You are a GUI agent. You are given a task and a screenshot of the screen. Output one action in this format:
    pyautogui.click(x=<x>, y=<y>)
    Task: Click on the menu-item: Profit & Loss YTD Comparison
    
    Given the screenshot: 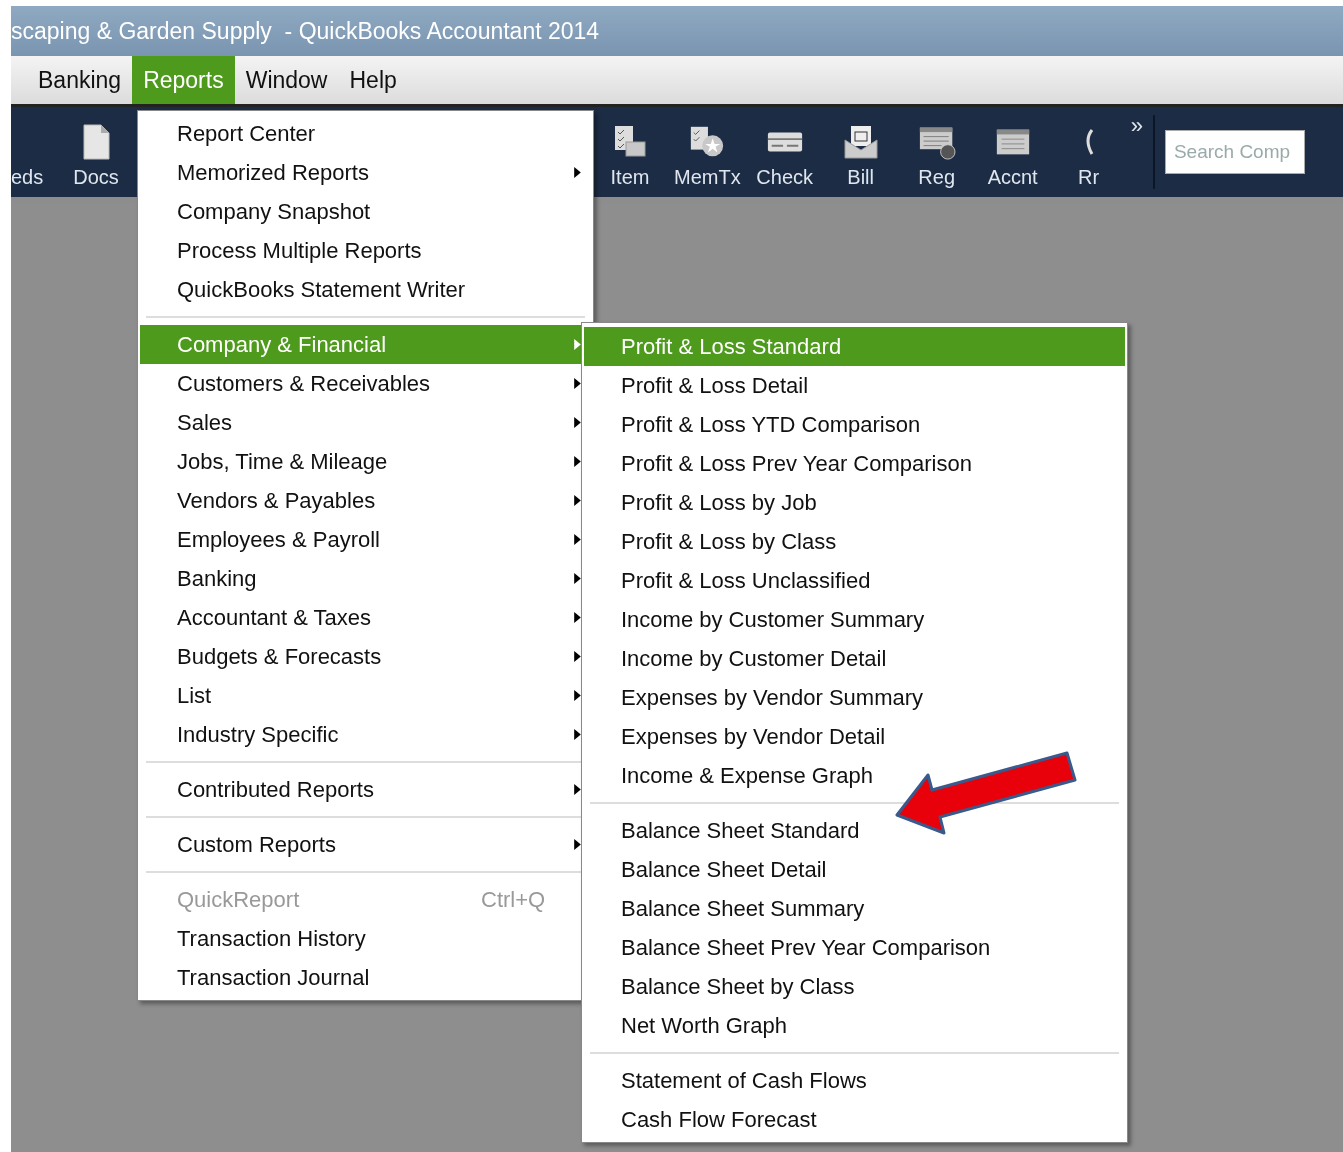 What is the action you would take?
    pyautogui.click(x=854, y=424)
    